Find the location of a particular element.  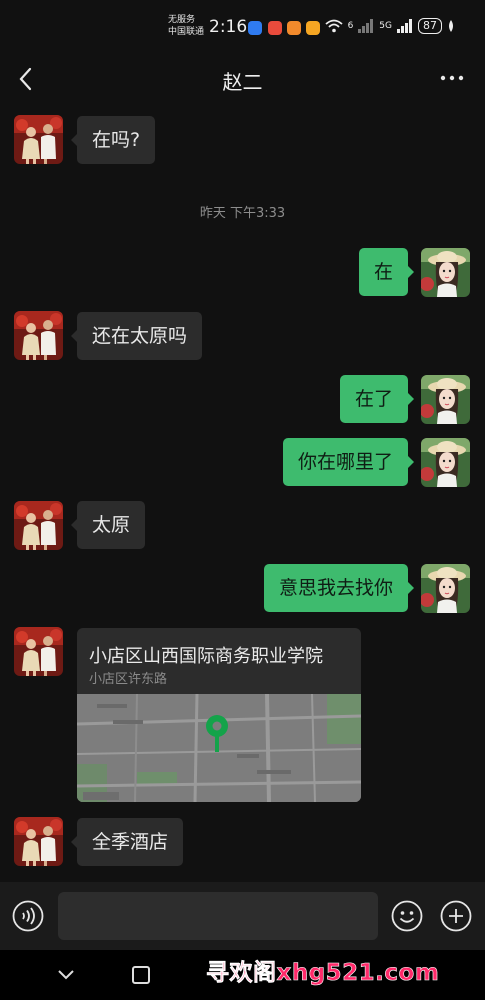

carrier-line-1: 无服务 is located at coordinates (182, 20).